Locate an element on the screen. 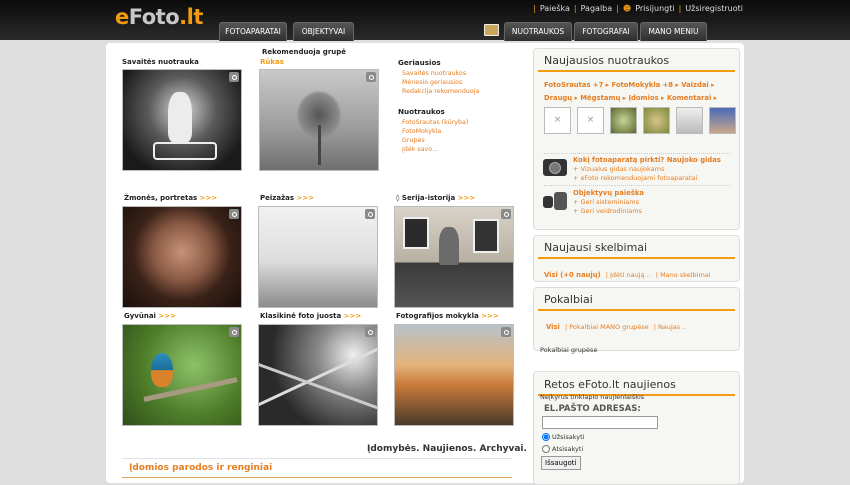 The image size is (850, 485). best-link: Savaitės nuotraukos is located at coordinates (440, 73).